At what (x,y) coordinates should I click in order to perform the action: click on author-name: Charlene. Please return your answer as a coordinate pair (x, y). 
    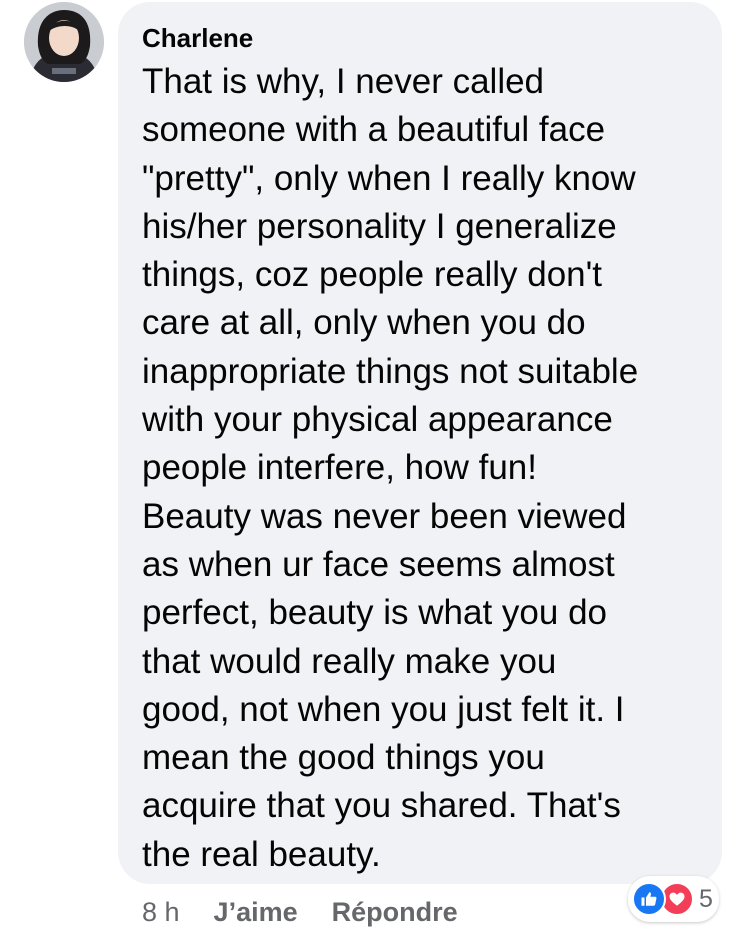
    Looking at the image, I should click on (423, 38).